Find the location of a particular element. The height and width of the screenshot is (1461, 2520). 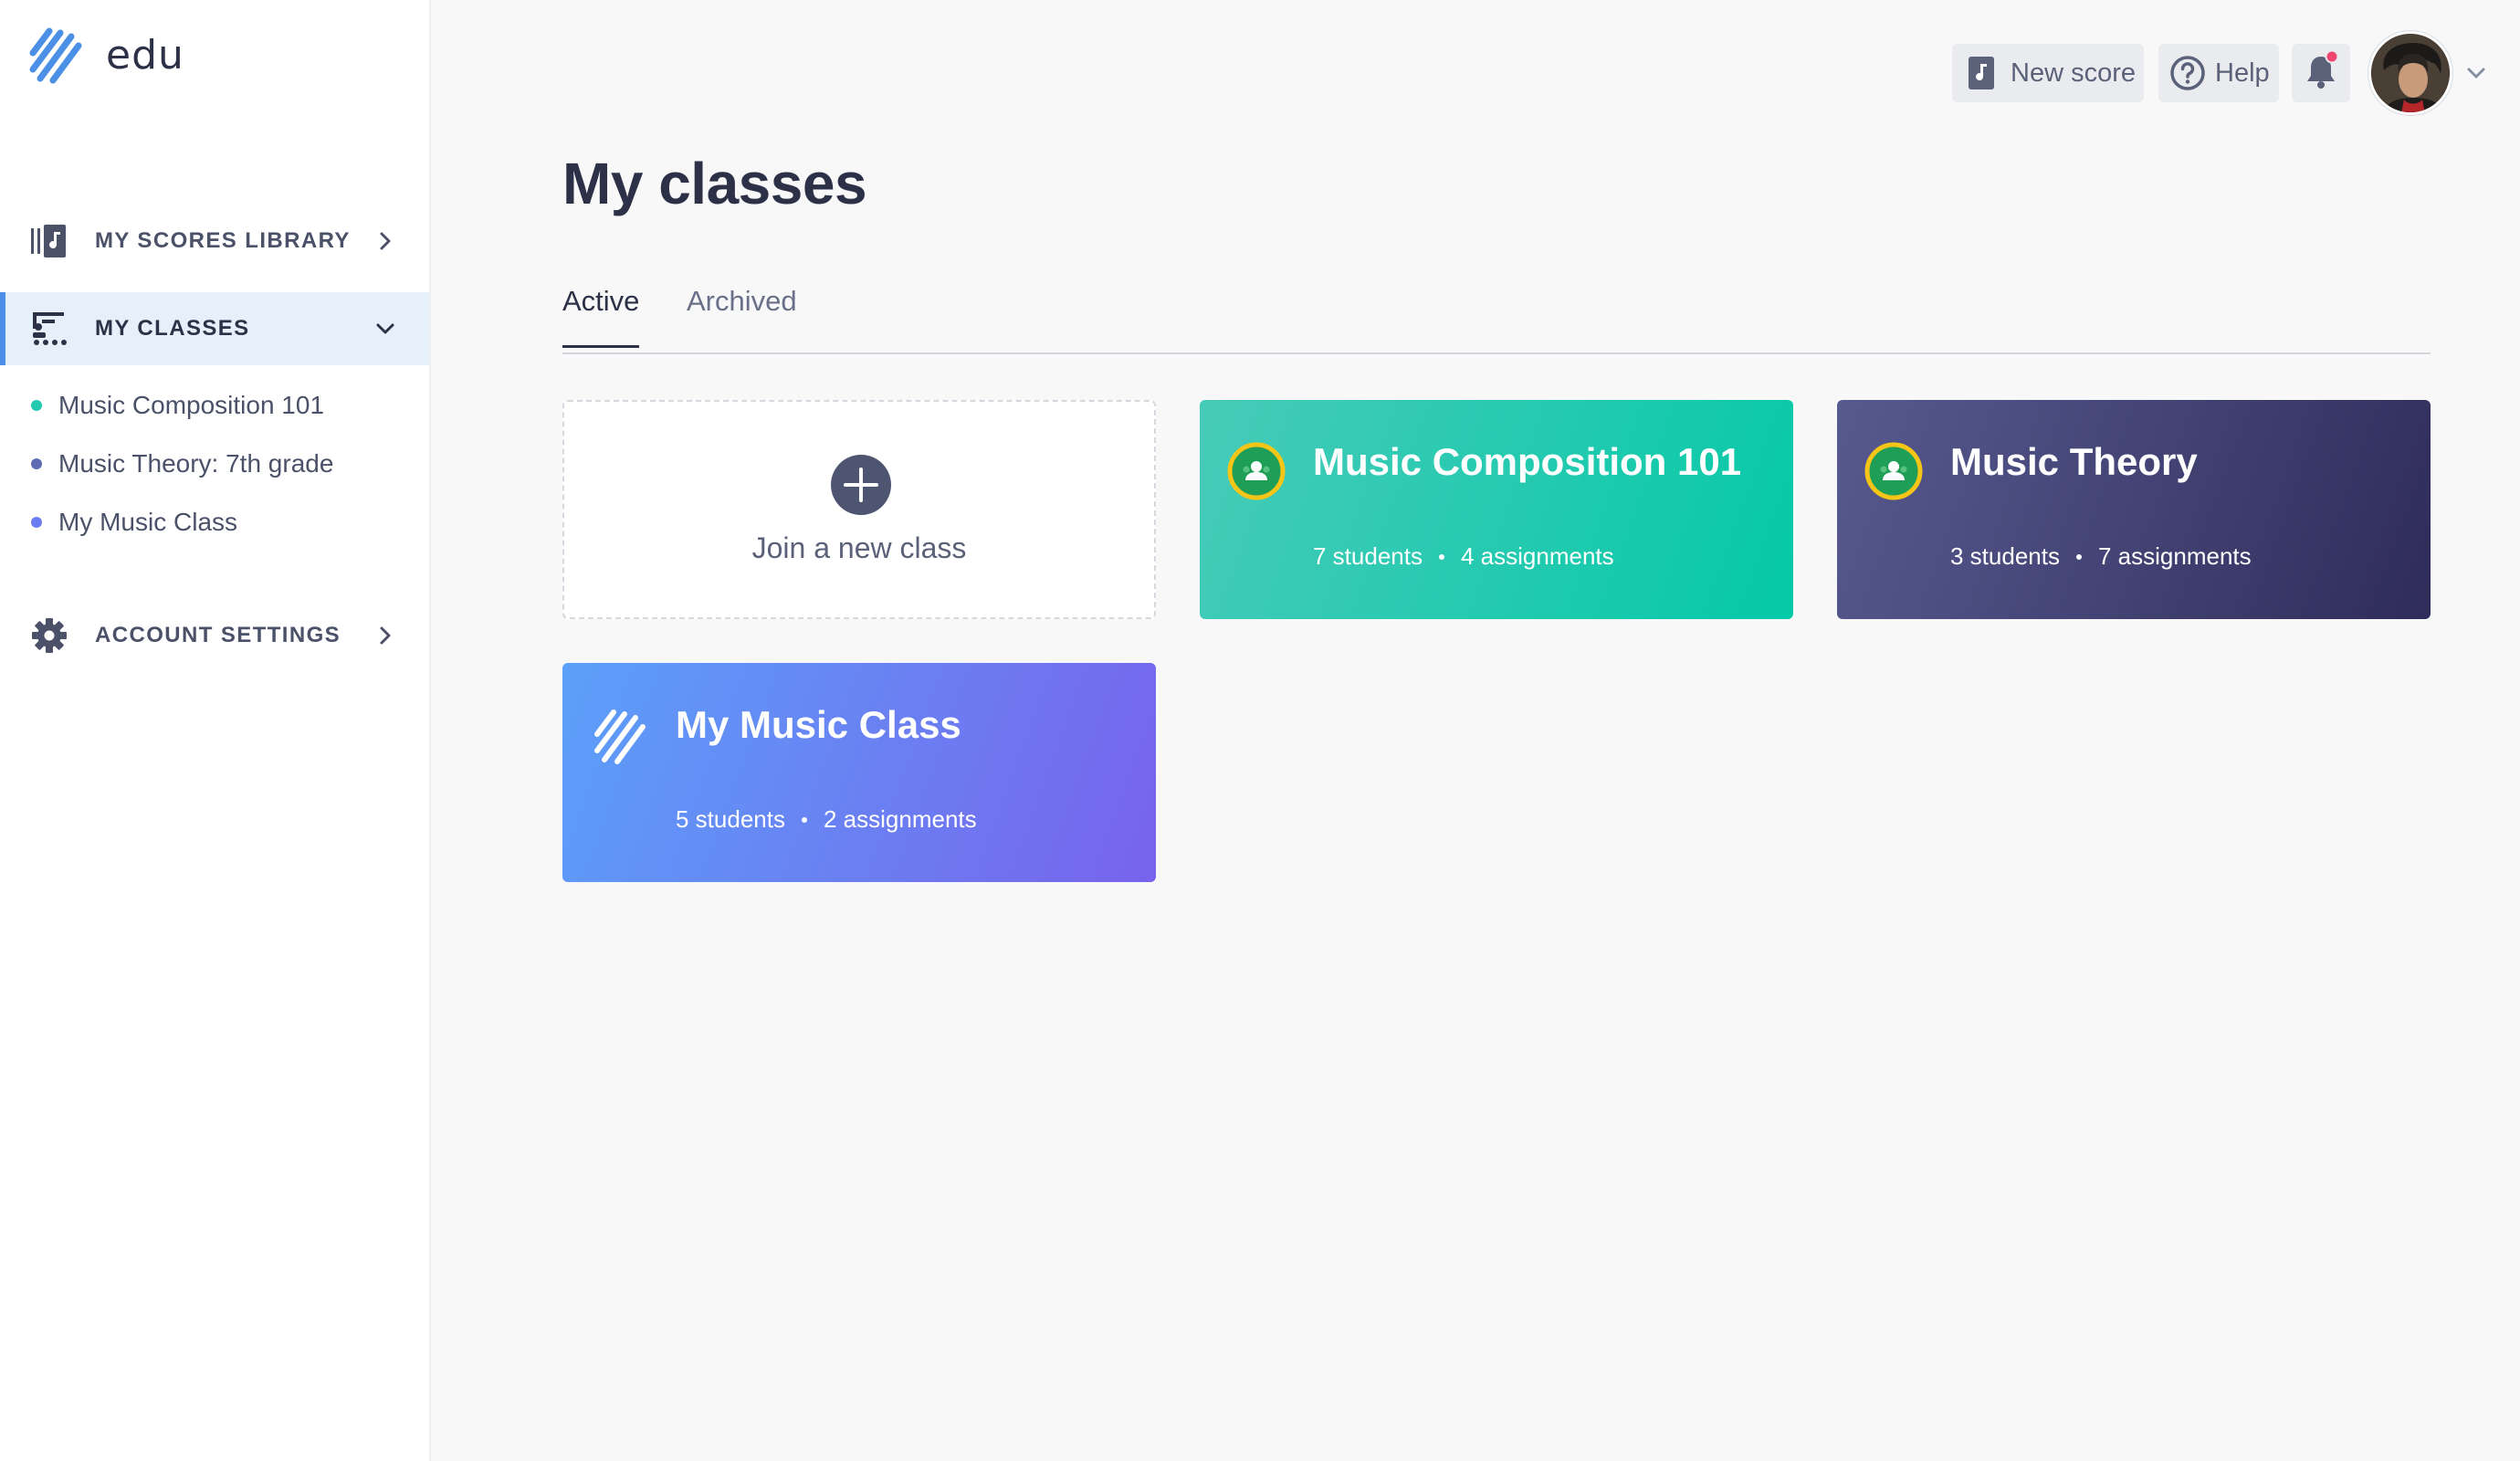

assignment-count: 7 assignments is located at coordinates (2175, 556).